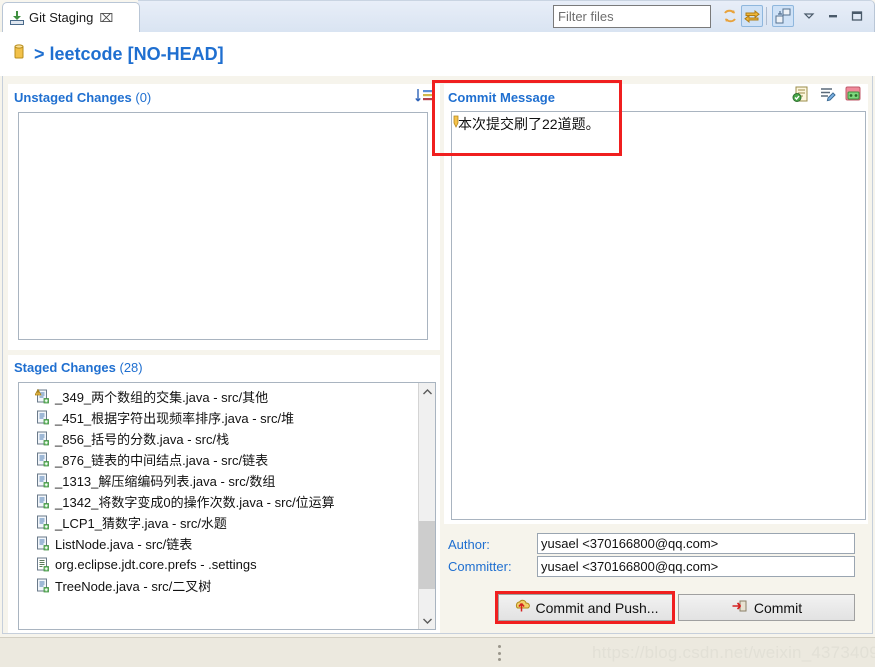  Describe the element at coordinates (521, 607) in the screenshot. I see `push-icon` at that location.